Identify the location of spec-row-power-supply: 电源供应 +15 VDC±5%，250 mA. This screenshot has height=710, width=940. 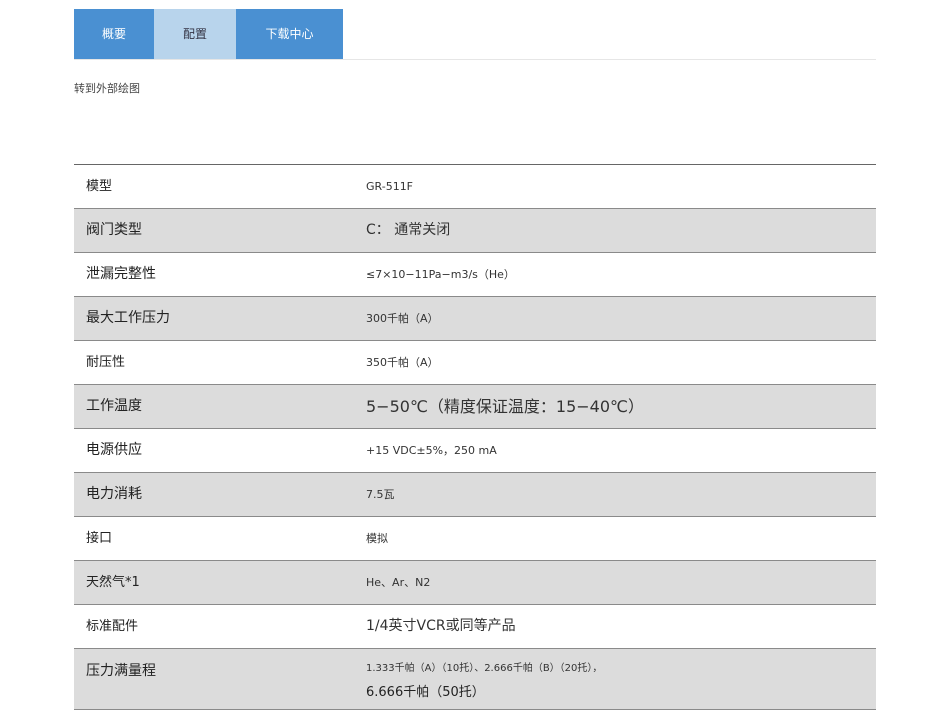
(475, 451).